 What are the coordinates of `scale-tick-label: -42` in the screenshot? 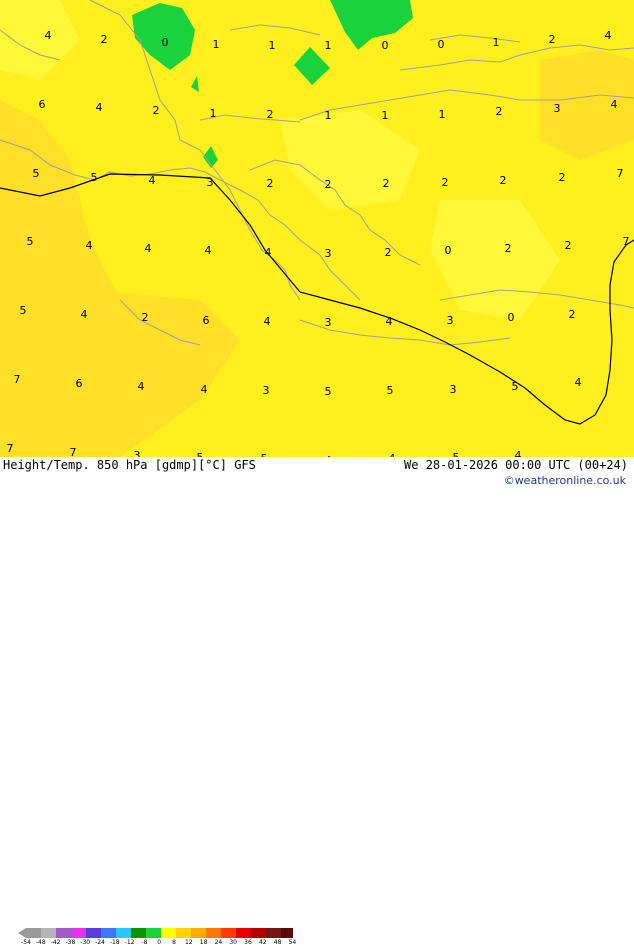 It's located at (55, 942).